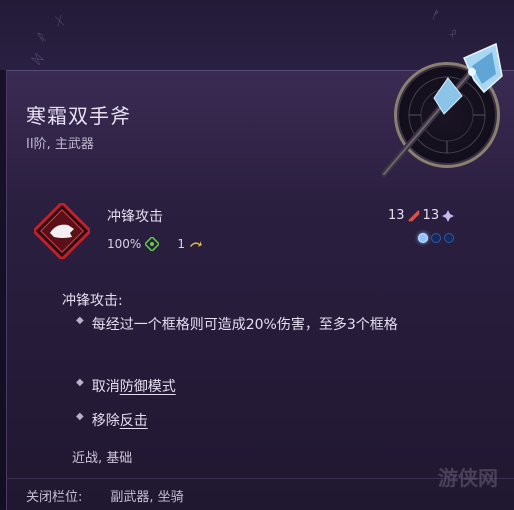  I want to click on item-title: 寒霜双手斧, so click(78, 116).